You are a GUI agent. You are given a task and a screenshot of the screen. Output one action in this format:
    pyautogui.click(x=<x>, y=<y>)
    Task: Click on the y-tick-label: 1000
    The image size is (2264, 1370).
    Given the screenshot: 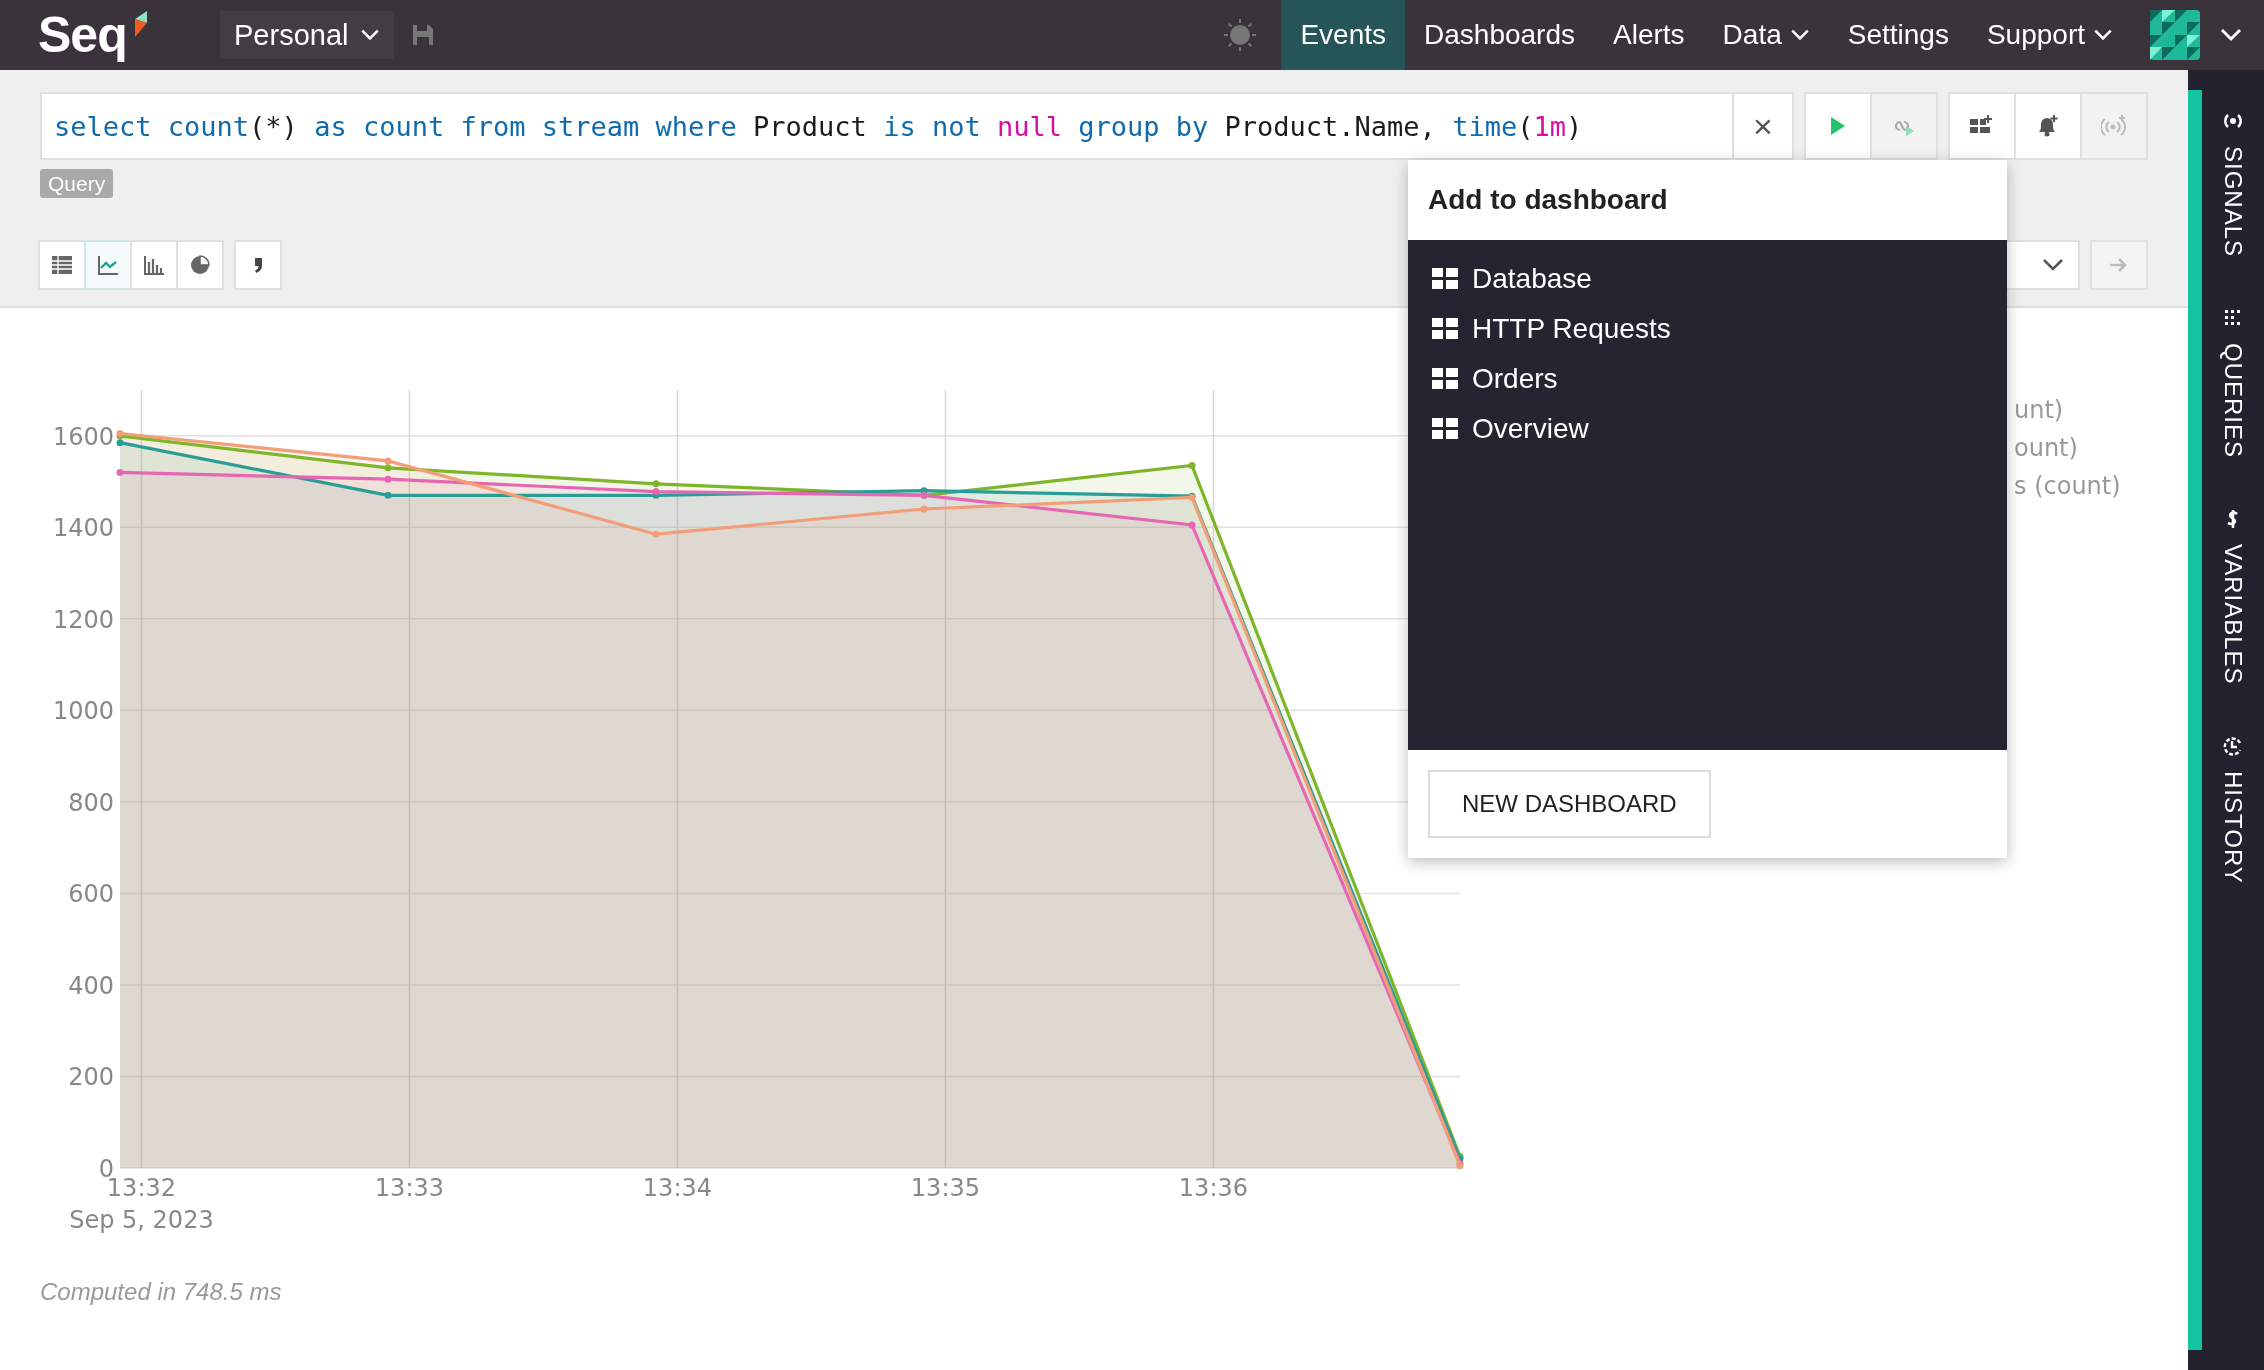 What is the action you would take?
    pyautogui.click(x=83, y=711)
    